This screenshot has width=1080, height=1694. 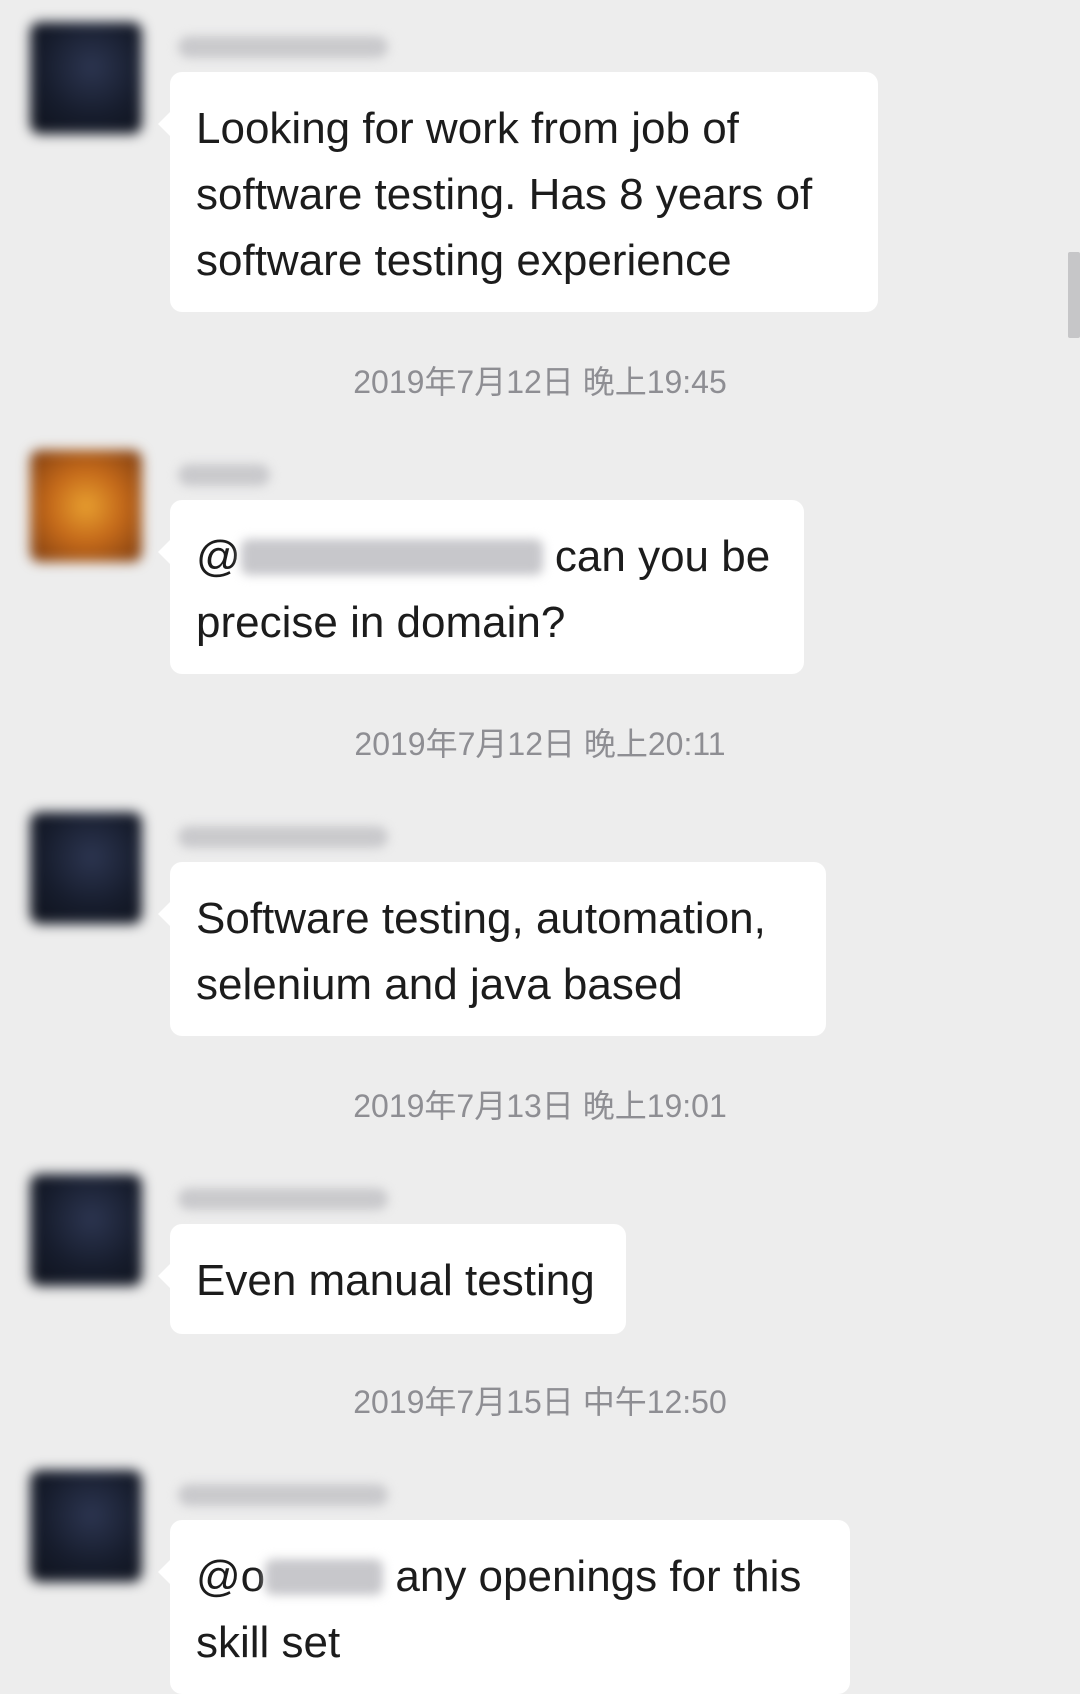 I want to click on message-timestamp: 2019年7月12日 晚上19:45, so click(x=540, y=382).